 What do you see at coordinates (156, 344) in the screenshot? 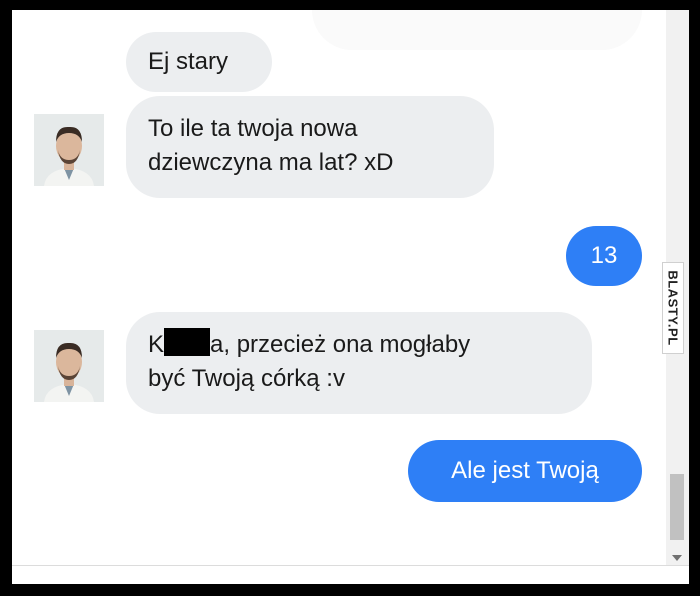
I see `message-text-start: K` at bounding box center [156, 344].